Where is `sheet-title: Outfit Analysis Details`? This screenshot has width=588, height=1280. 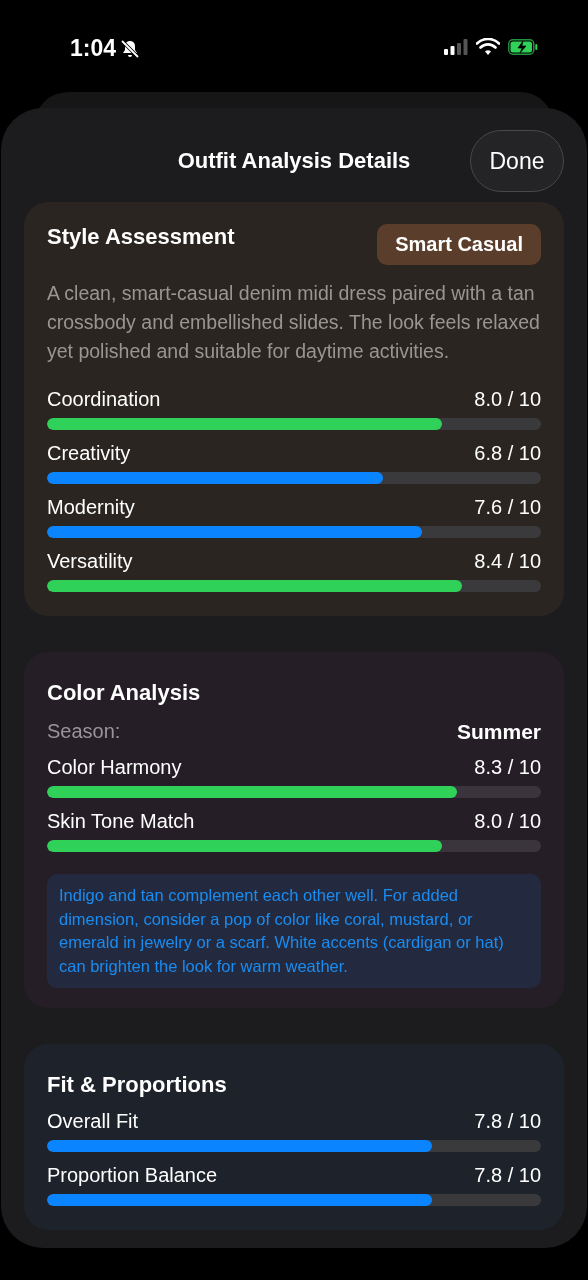 sheet-title: Outfit Analysis Details is located at coordinates (294, 161).